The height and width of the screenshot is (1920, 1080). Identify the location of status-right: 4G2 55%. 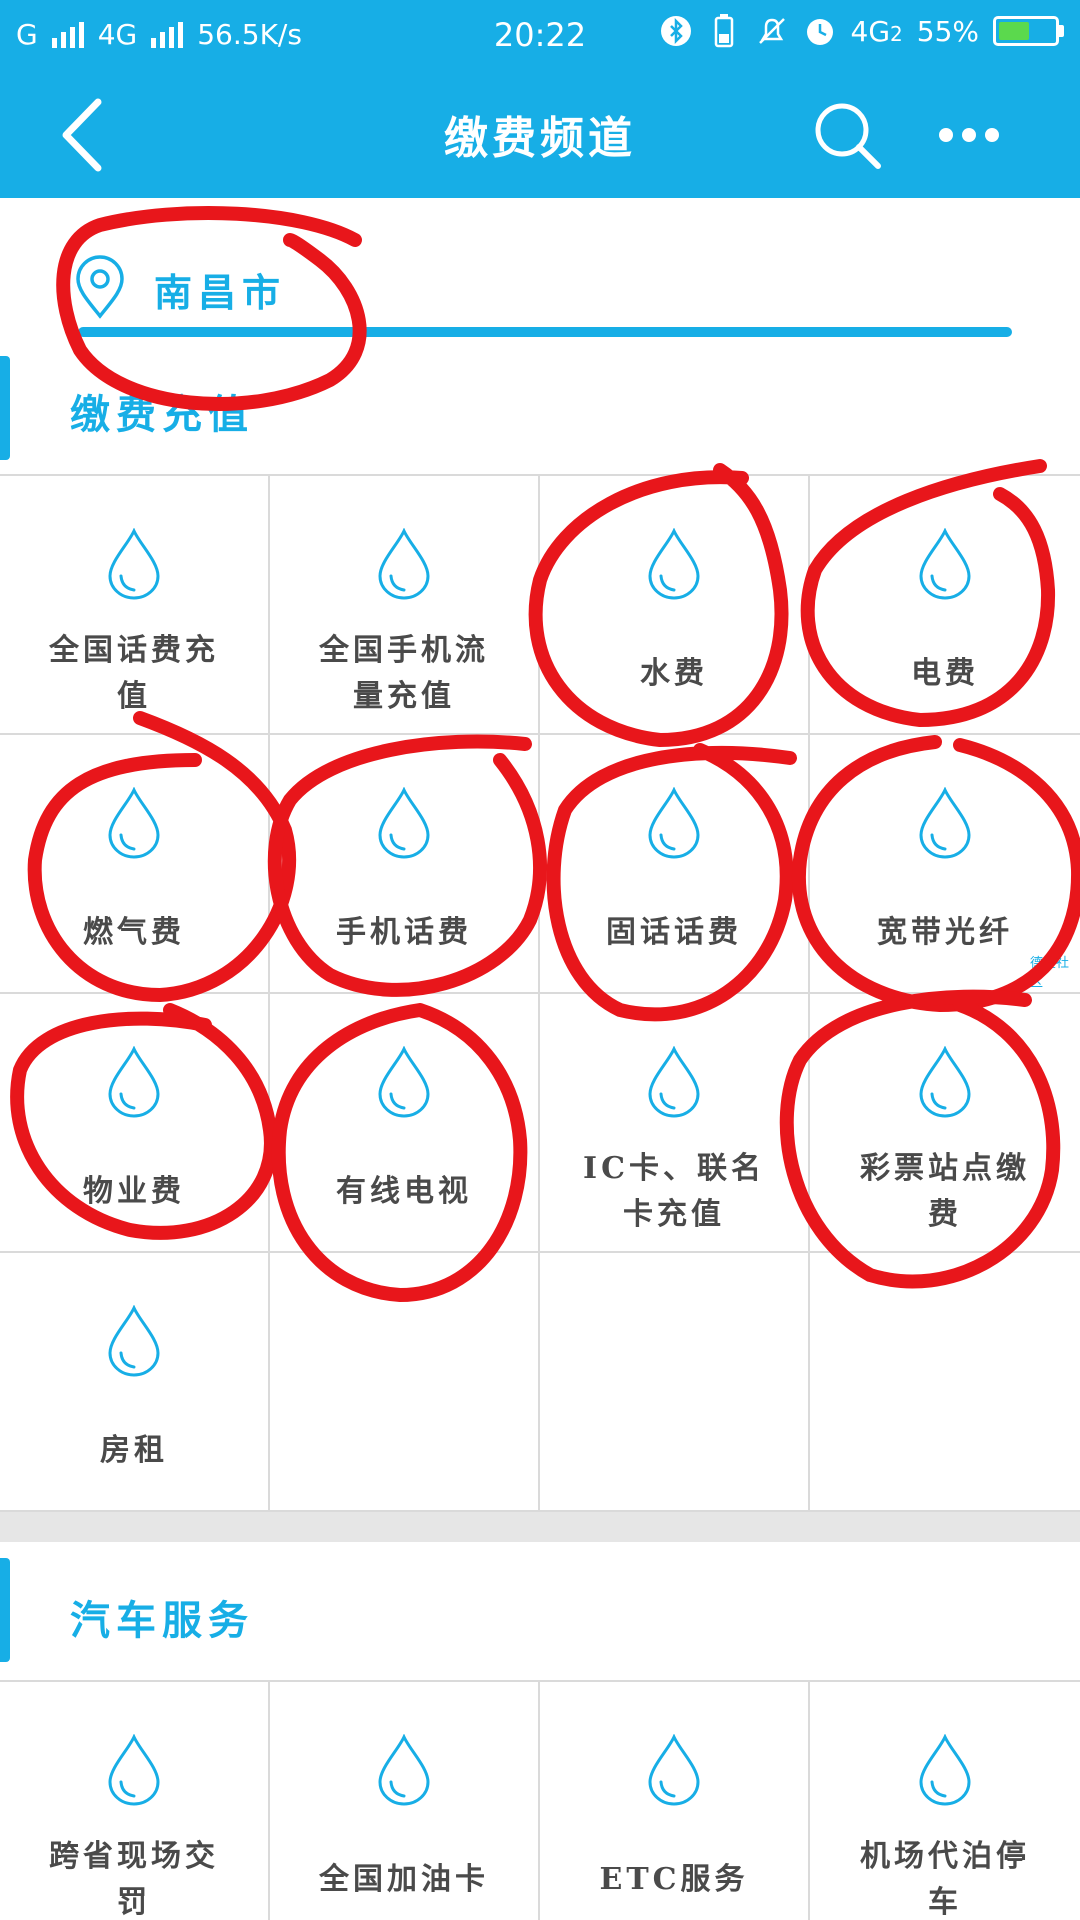
(861, 31).